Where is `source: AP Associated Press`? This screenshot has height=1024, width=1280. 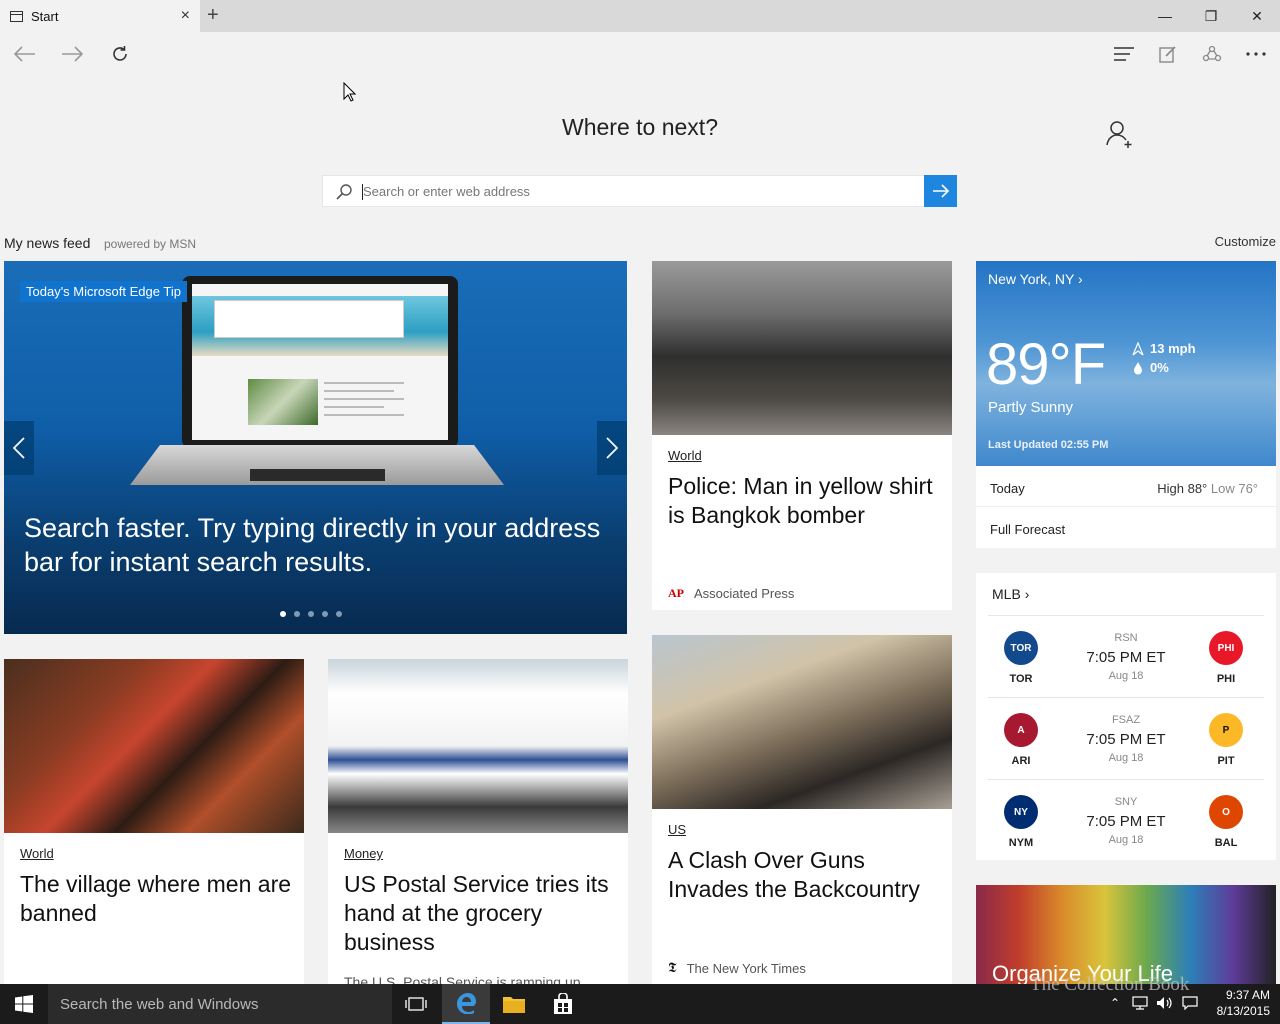
source: AP Associated Press is located at coordinates (731, 593).